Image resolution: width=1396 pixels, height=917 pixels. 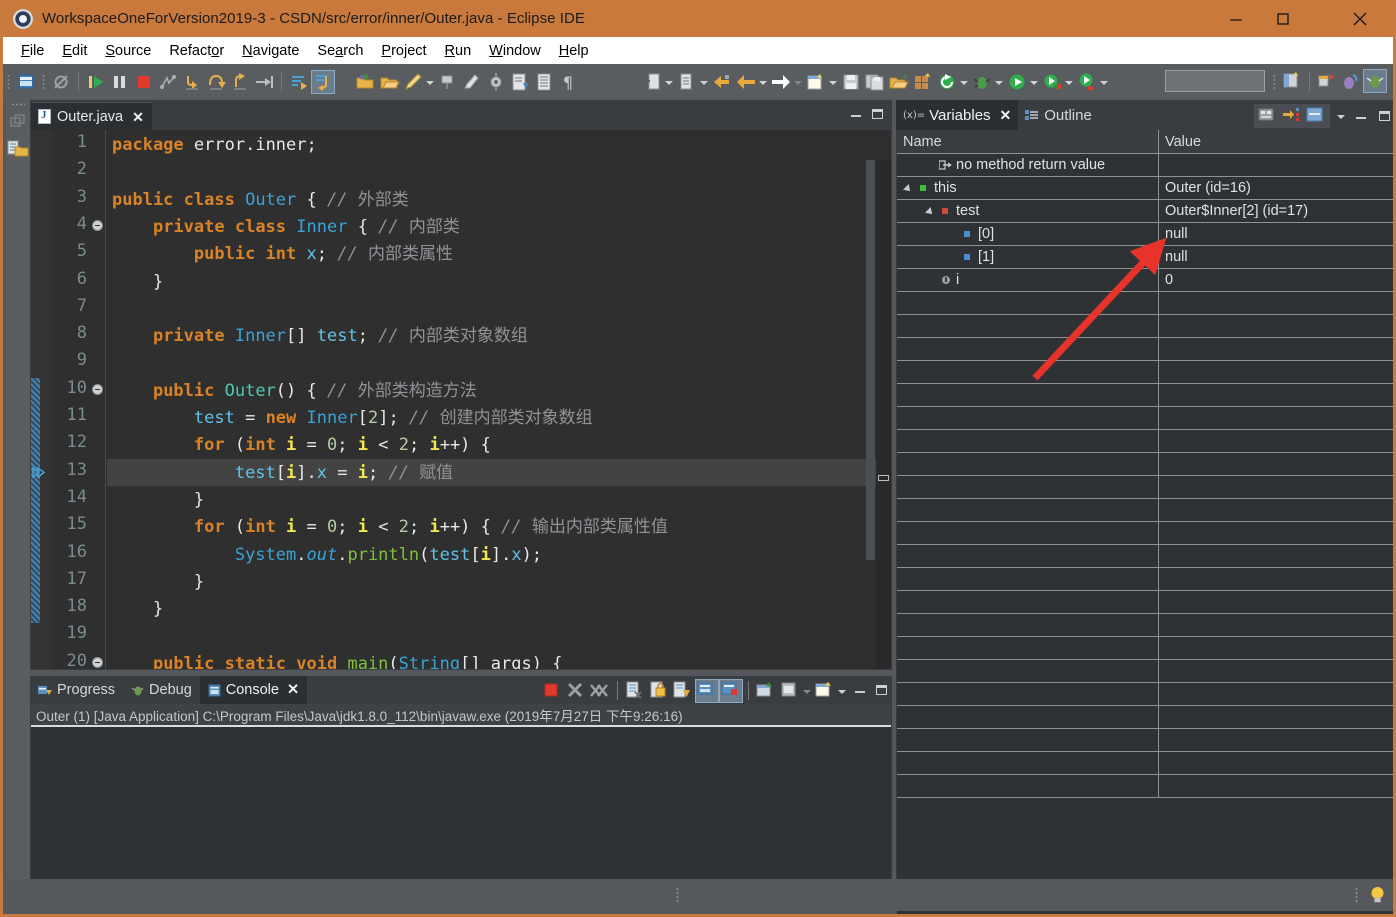 I want to click on coverage-icon, so click(x=1052, y=82).